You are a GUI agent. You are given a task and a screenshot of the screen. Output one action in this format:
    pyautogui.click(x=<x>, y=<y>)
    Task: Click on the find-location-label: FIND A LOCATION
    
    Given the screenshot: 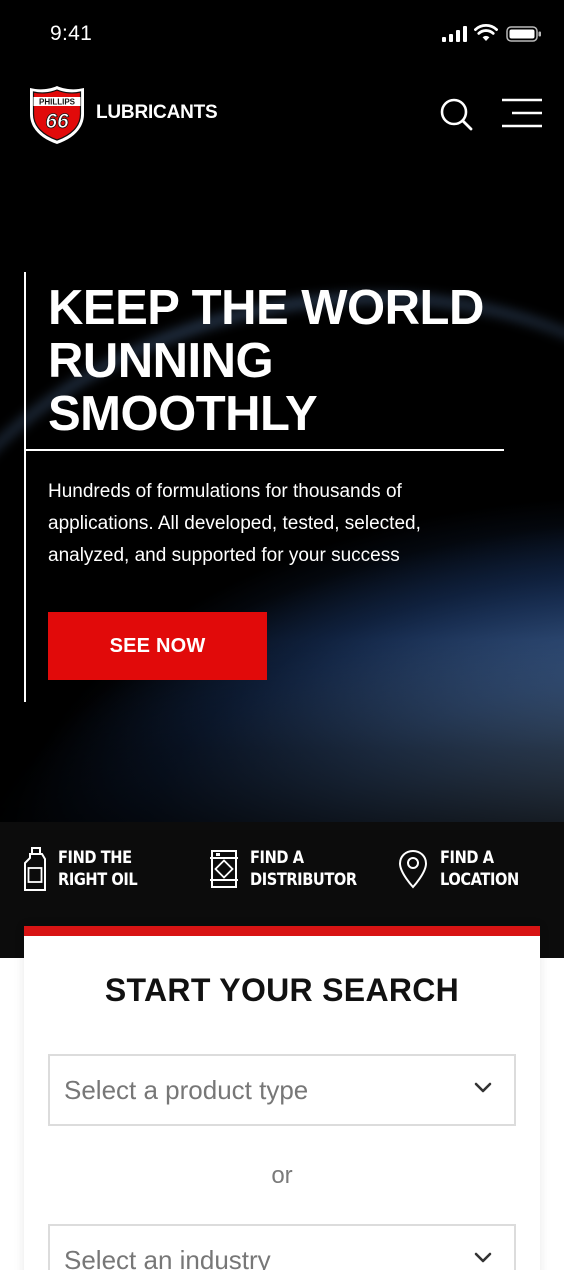 What is the action you would take?
    pyautogui.click(x=479, y=869)
    